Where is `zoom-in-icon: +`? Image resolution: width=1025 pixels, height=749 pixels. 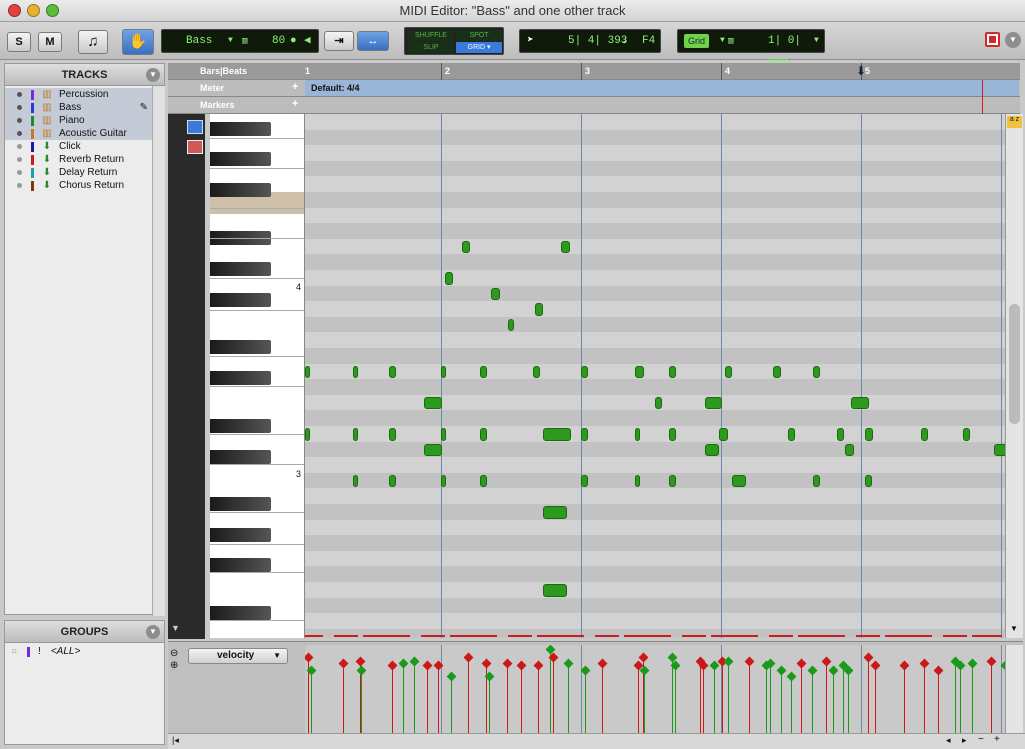
zoom-in-icon: + is located at coordinates (997, 739).